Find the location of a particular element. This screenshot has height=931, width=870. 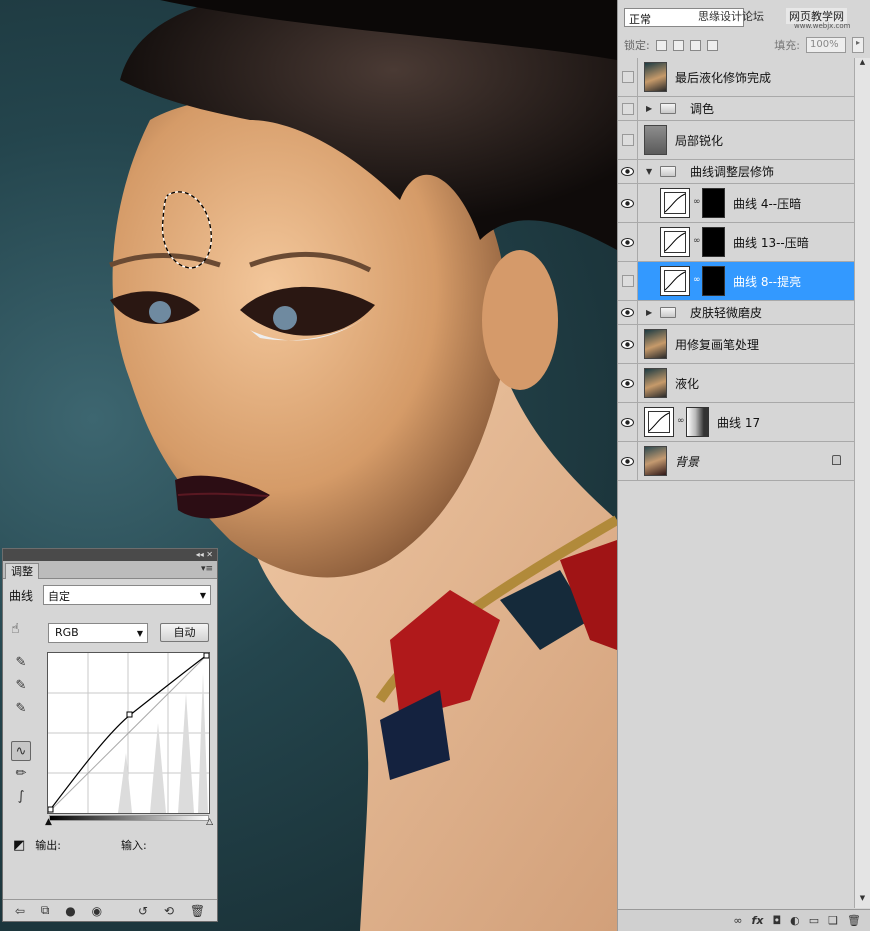

black-point-slider-icon: ▲ is located at coordinates (48, 822).